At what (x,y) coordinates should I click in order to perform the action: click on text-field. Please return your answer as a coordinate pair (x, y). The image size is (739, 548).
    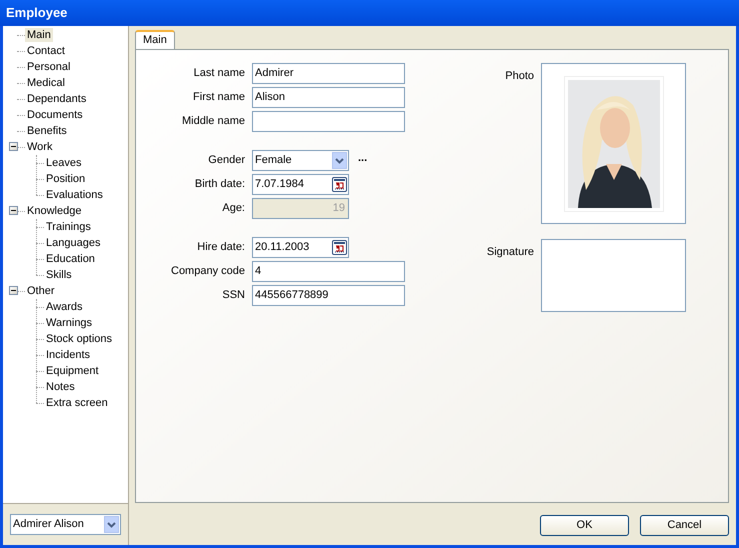
    Looking at the image, I should click on (328, 121).